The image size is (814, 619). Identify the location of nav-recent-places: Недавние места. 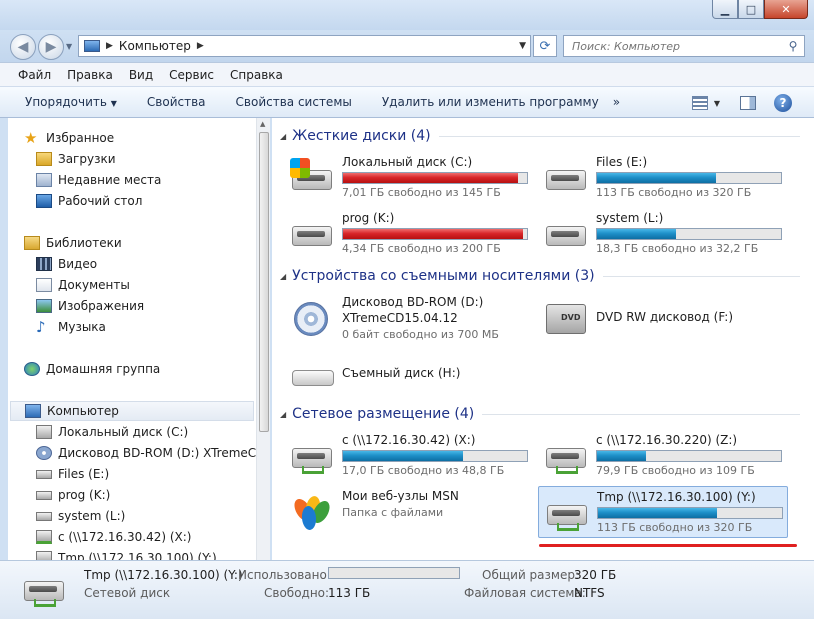
(153, 180).